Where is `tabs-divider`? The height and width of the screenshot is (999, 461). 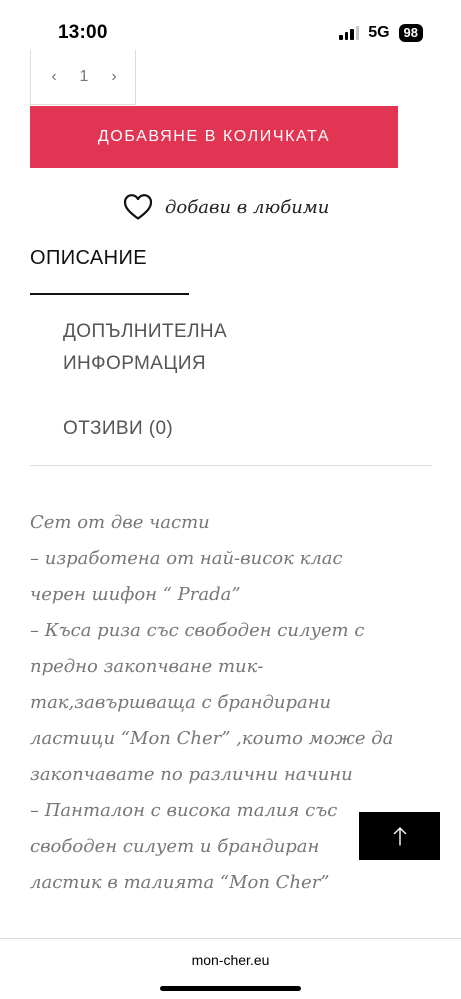 tabs-divider is located at coordinates (231, 465).